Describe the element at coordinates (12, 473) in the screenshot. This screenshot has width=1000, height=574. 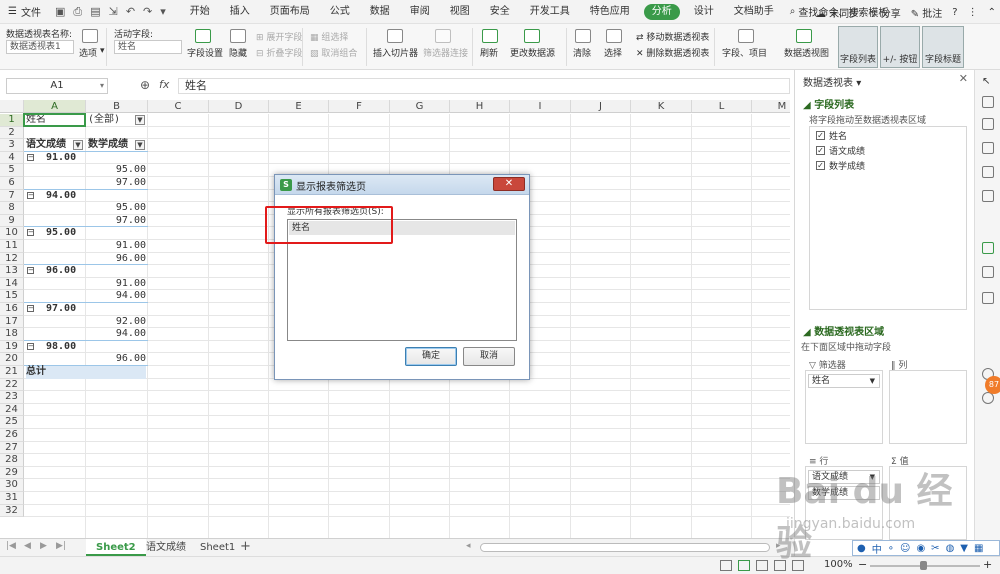
I see `row-header: 29` at that location.